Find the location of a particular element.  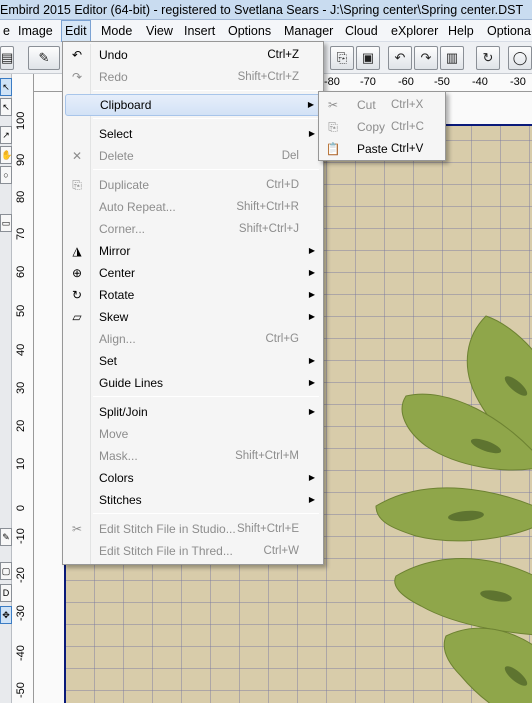

menu-mode: Mode is located at coordinates (116, 31).